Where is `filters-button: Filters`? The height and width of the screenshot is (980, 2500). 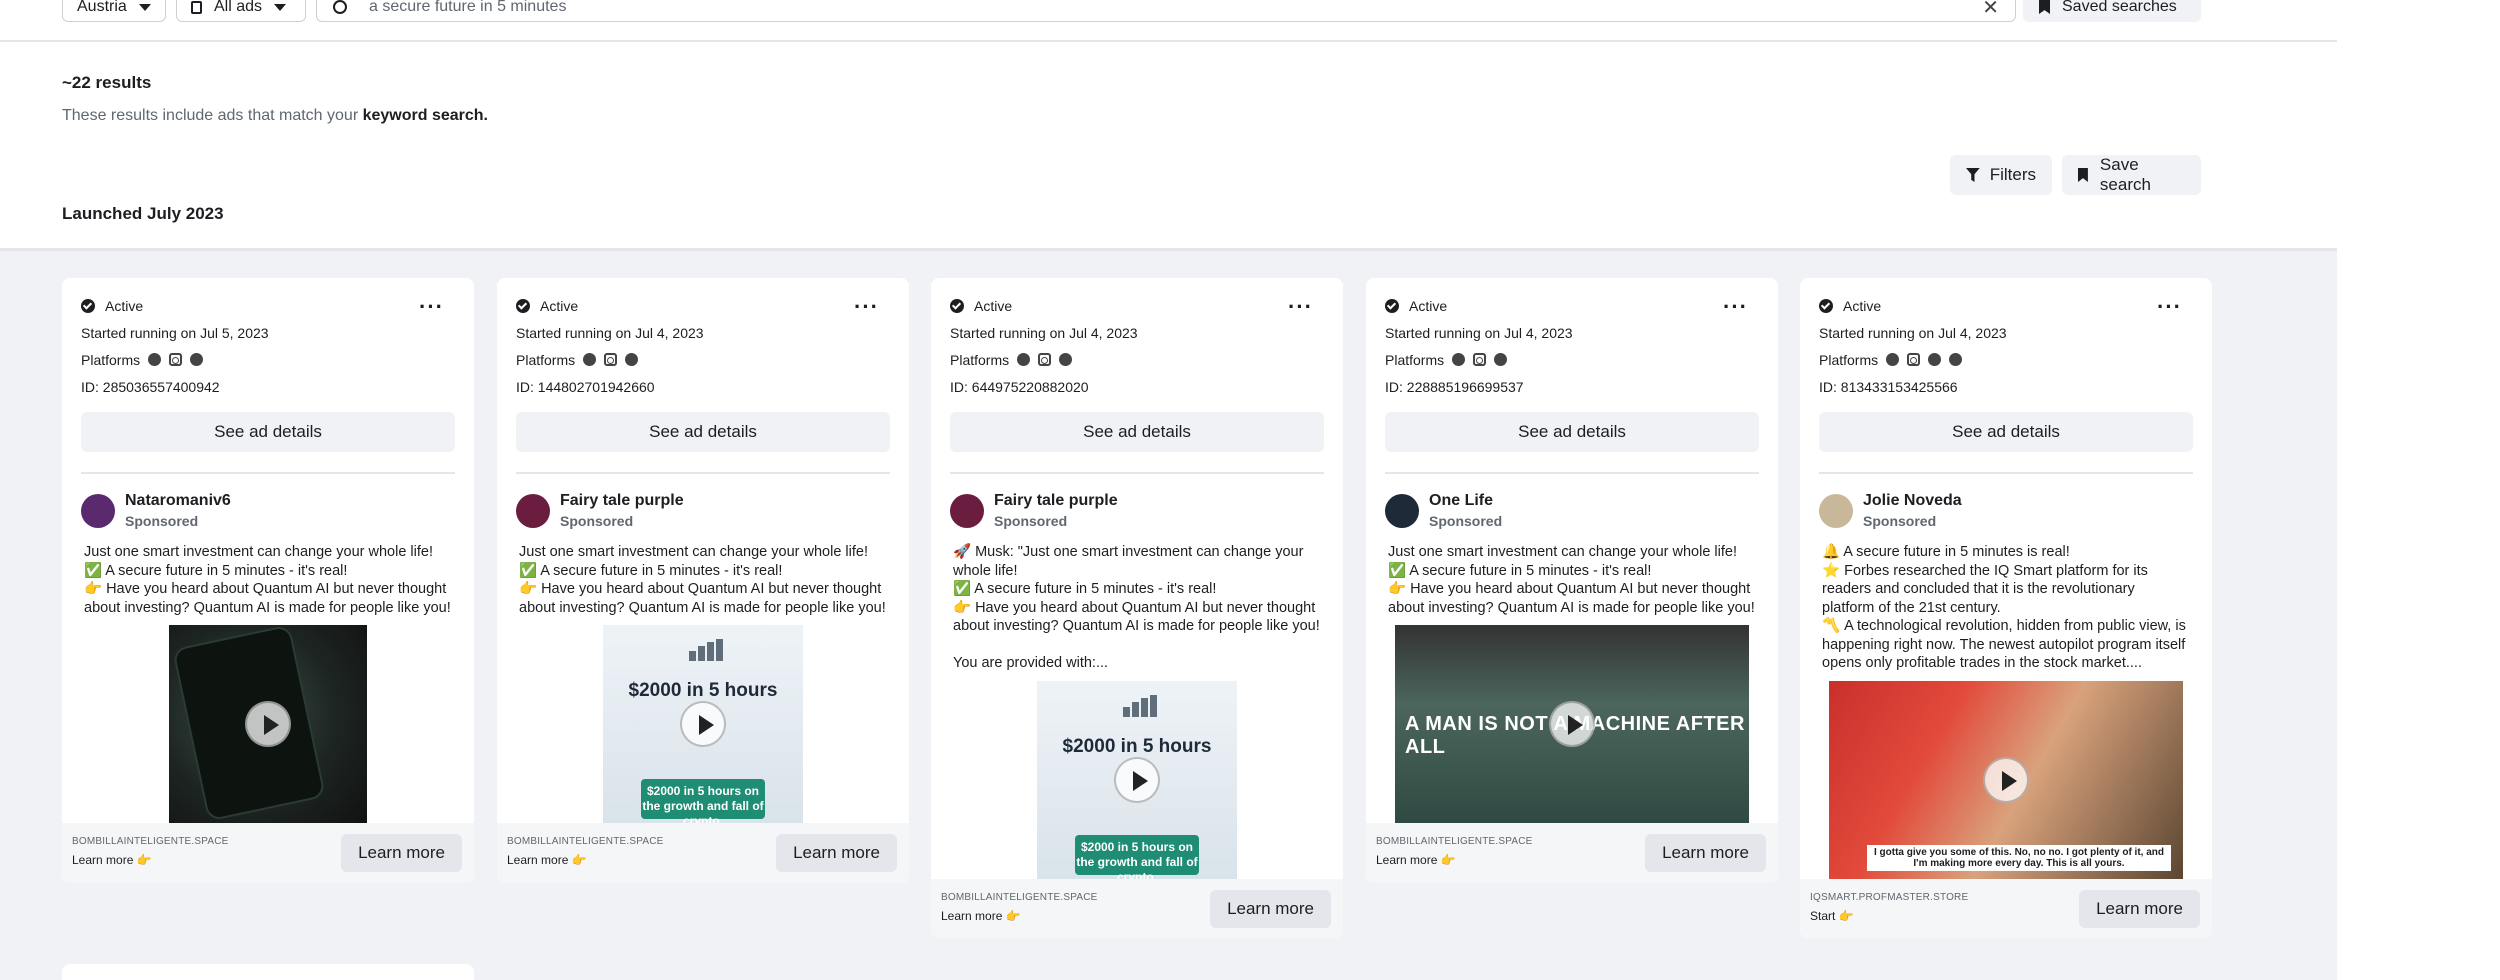
filters-button: Filters is located at coordinates (2001, 175).